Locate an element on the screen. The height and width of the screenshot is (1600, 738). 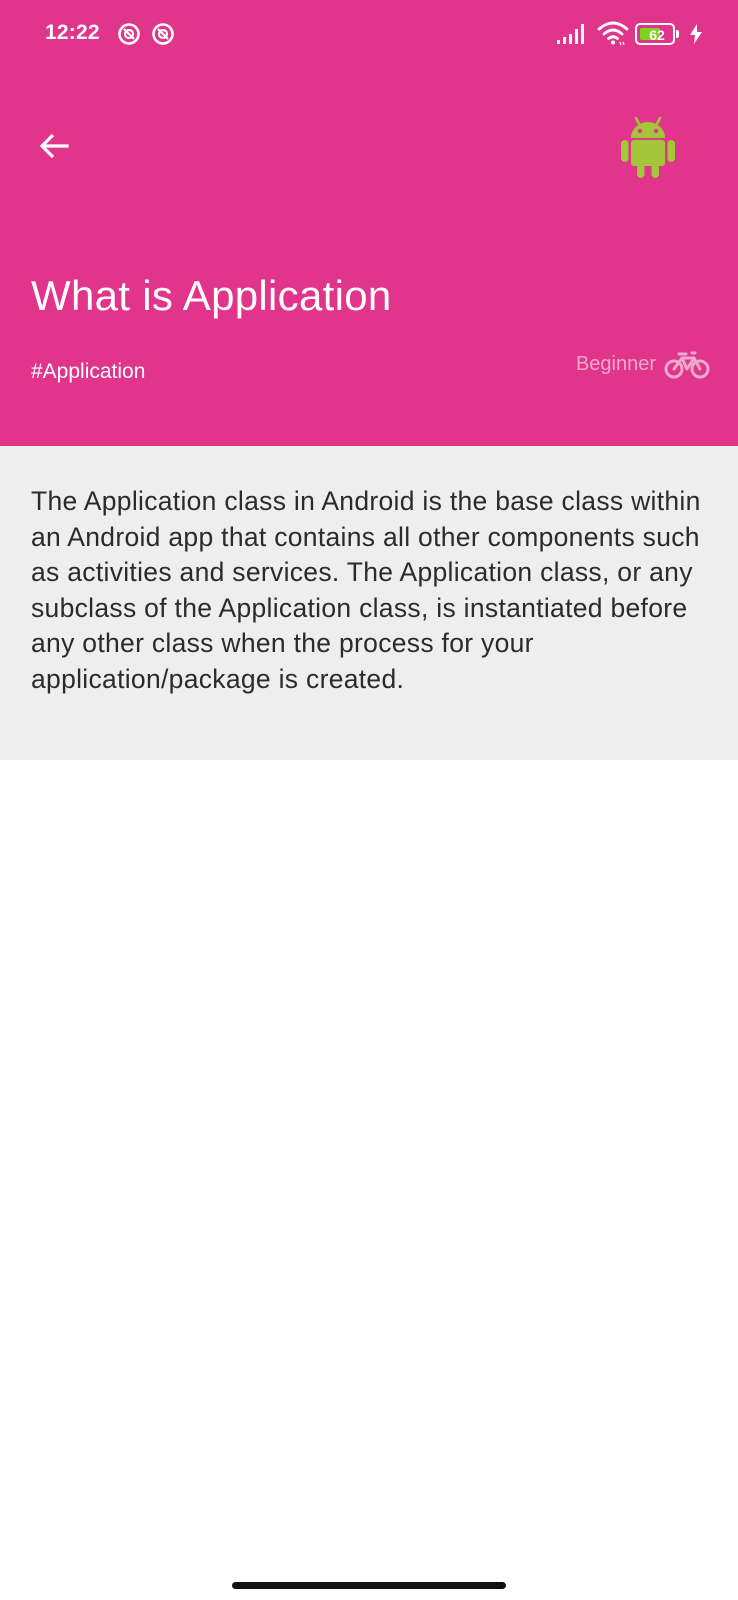
arrow-back-icon is located at coordinates (54, 146).